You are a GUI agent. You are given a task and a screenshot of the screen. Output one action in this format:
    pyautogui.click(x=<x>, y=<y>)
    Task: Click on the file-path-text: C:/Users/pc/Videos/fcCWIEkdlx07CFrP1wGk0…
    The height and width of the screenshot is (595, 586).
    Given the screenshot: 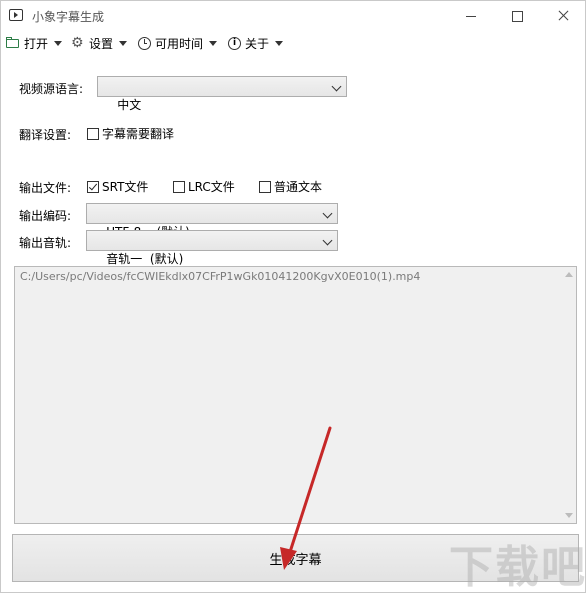 What is the action you would take?
    pyautogui.click(x=220, y=276)
    